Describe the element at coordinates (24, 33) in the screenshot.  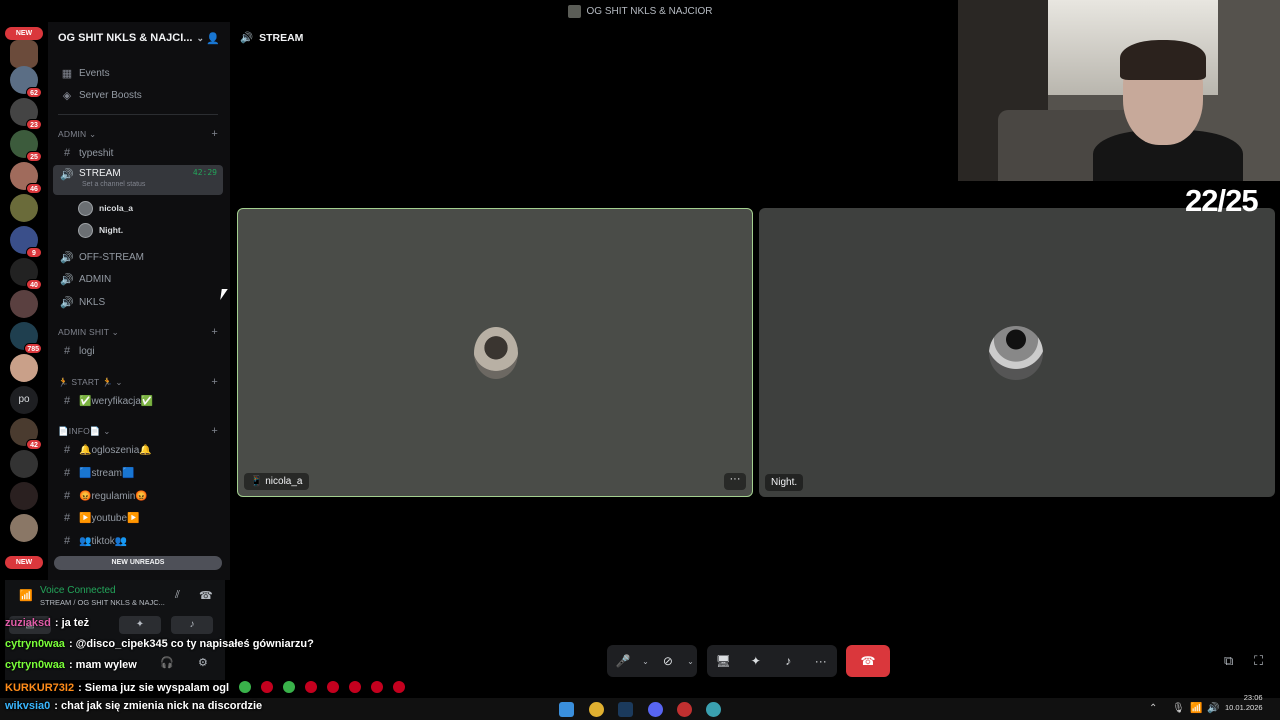
I see `new-unreads-pill-top: NEW` at that location.